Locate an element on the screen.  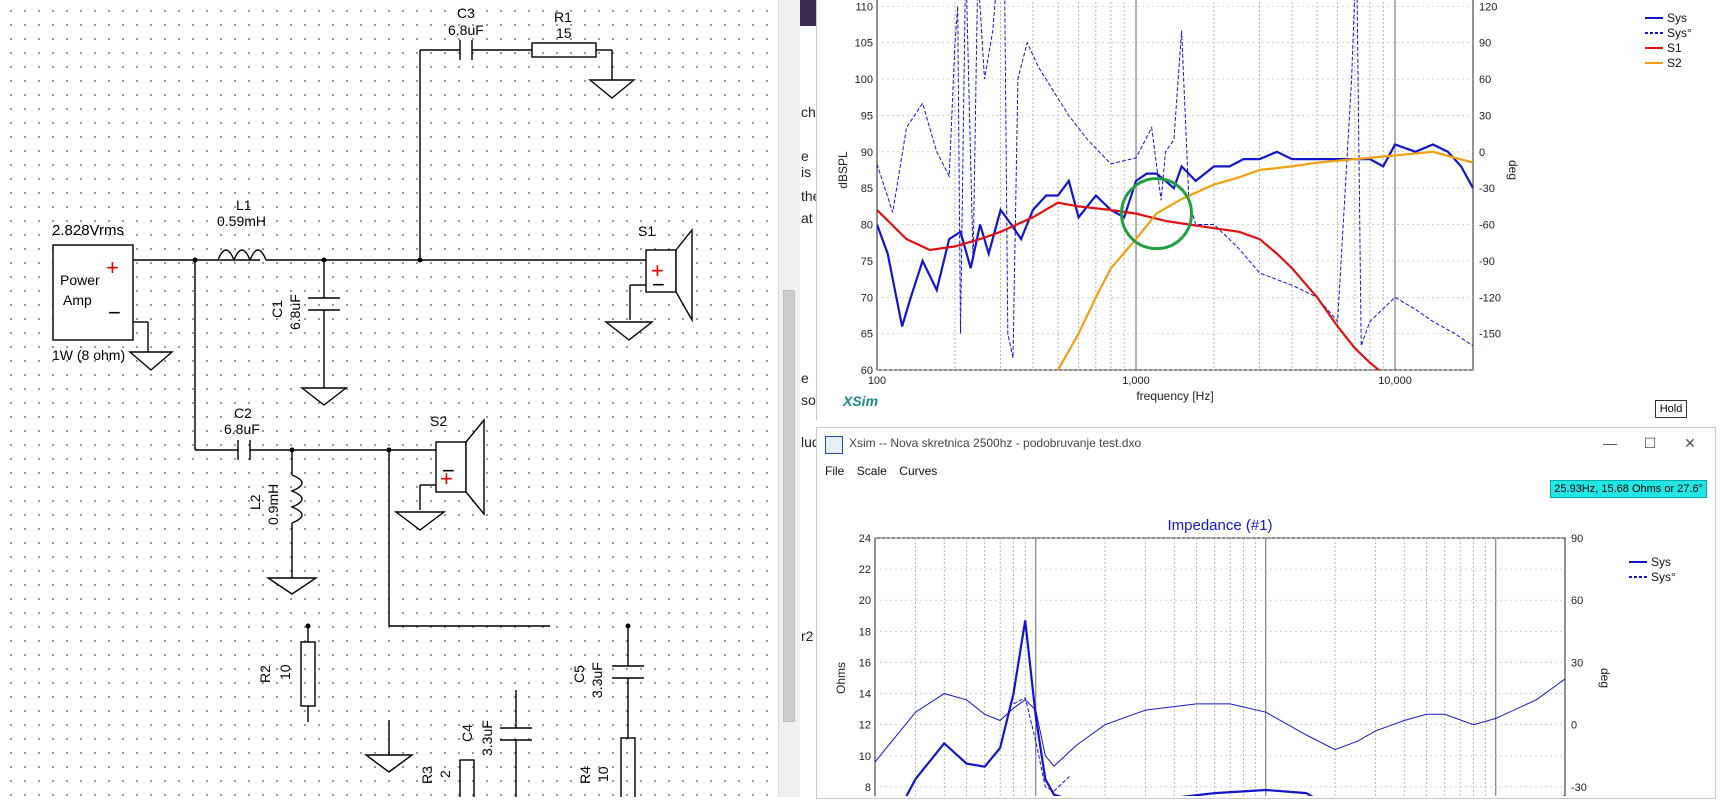
y-tick-label: 8 is located at coordinates (868, 788).